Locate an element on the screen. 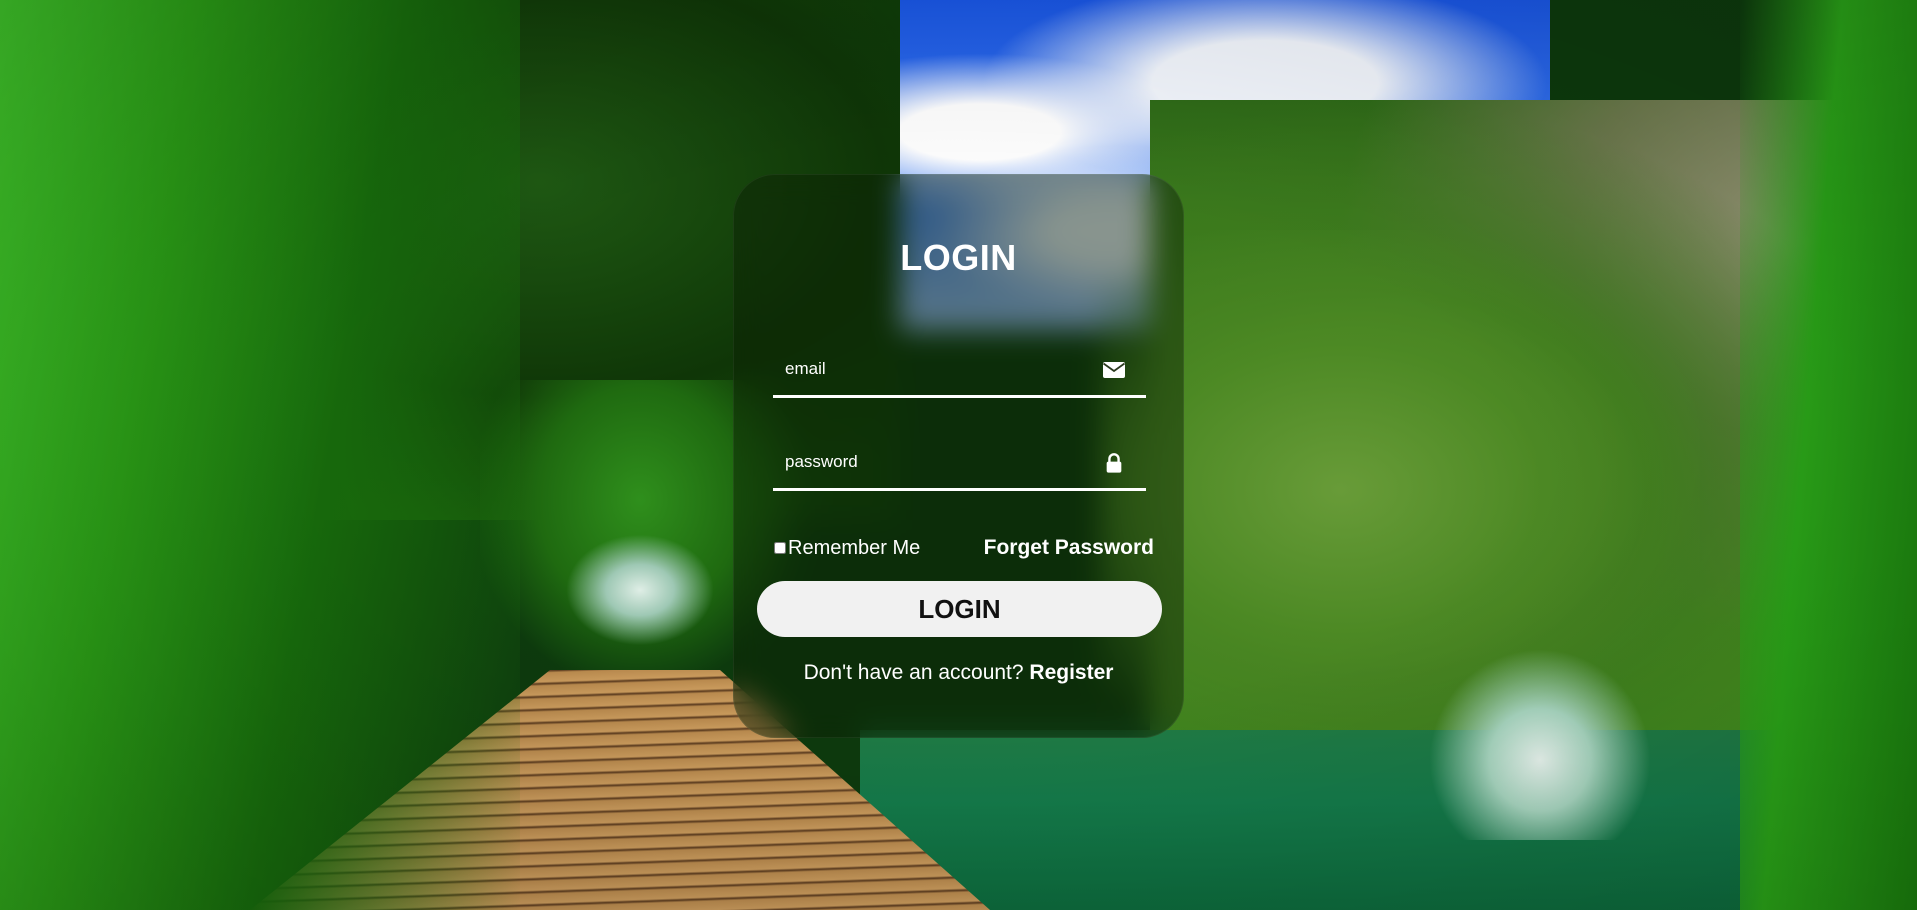  register-prompt: Don't have an account? is located at coordinates (916, 672).